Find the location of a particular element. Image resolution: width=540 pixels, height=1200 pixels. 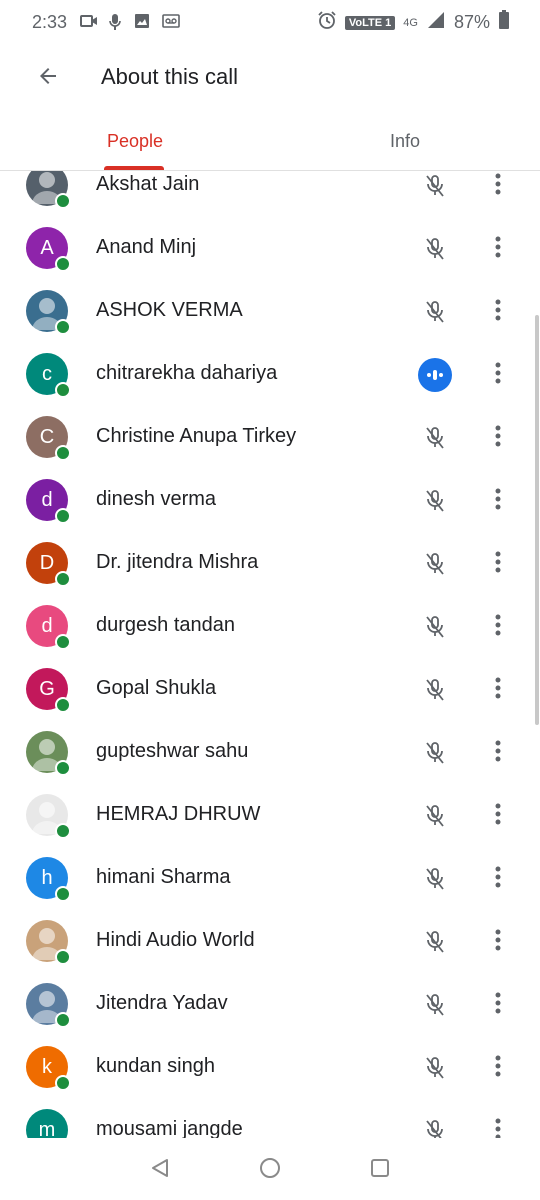

participant-name: Christine Anupa Tirkey is located at coordinates (196, 436).